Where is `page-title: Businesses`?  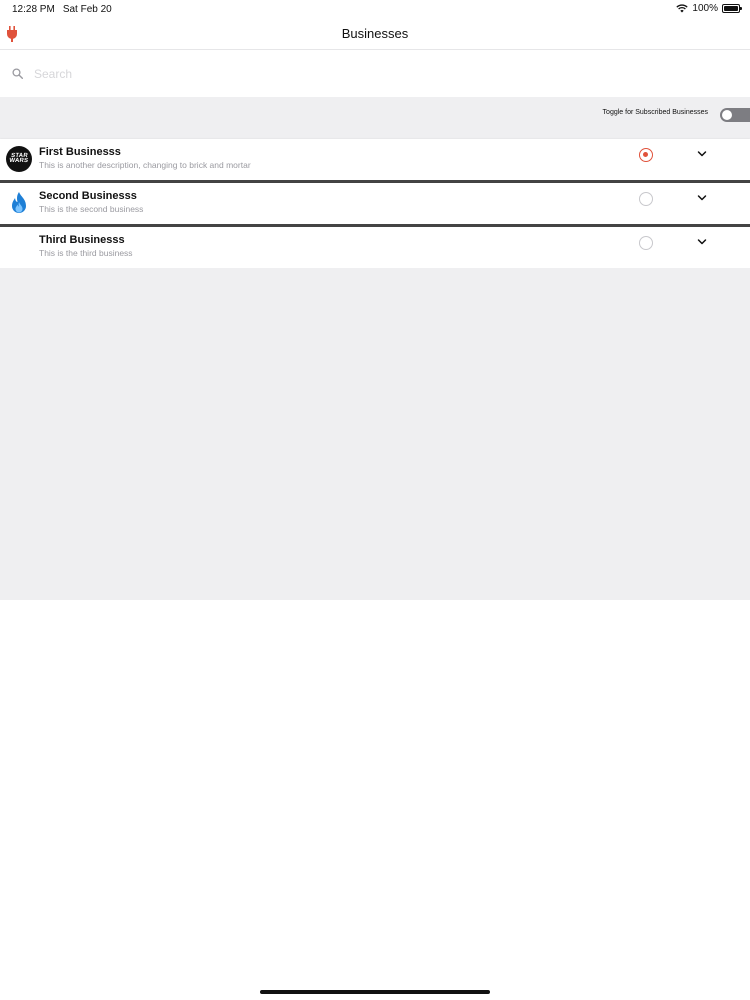
page-title: Businesses is located at coordinates (375, 33).